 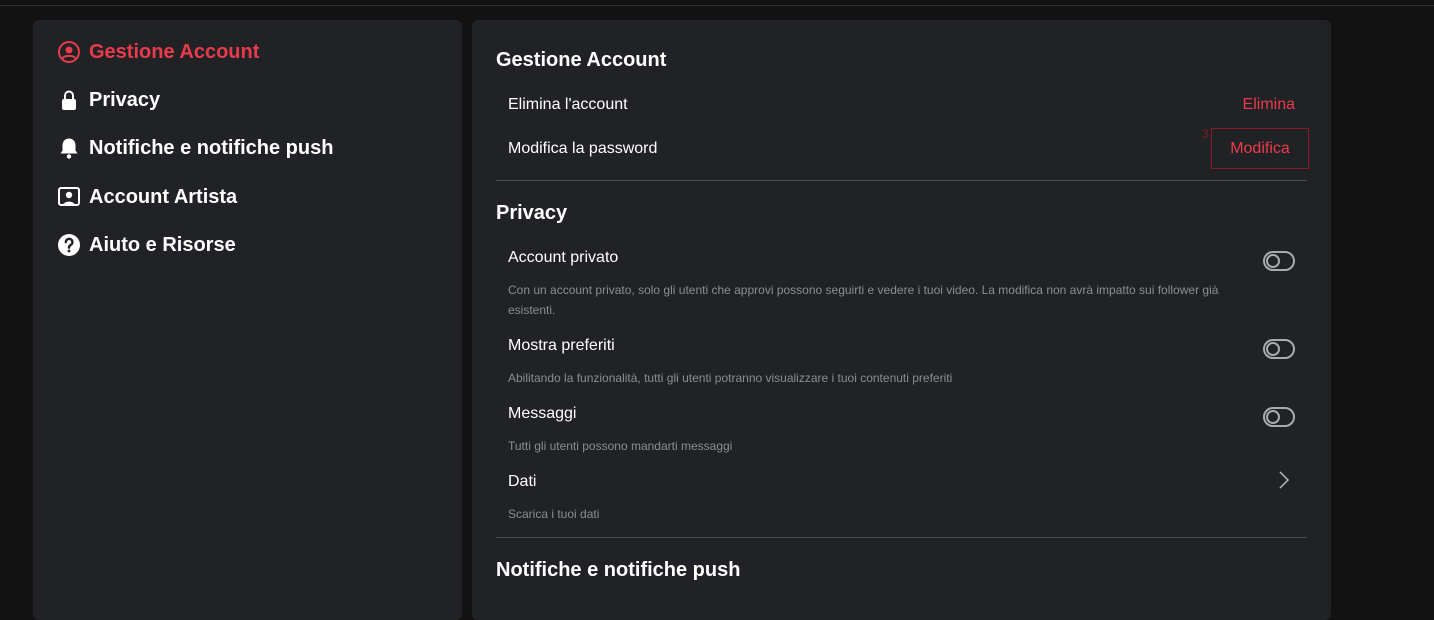 I want to click on section-title-account: Gestione Account, so click(x=581, y=60).